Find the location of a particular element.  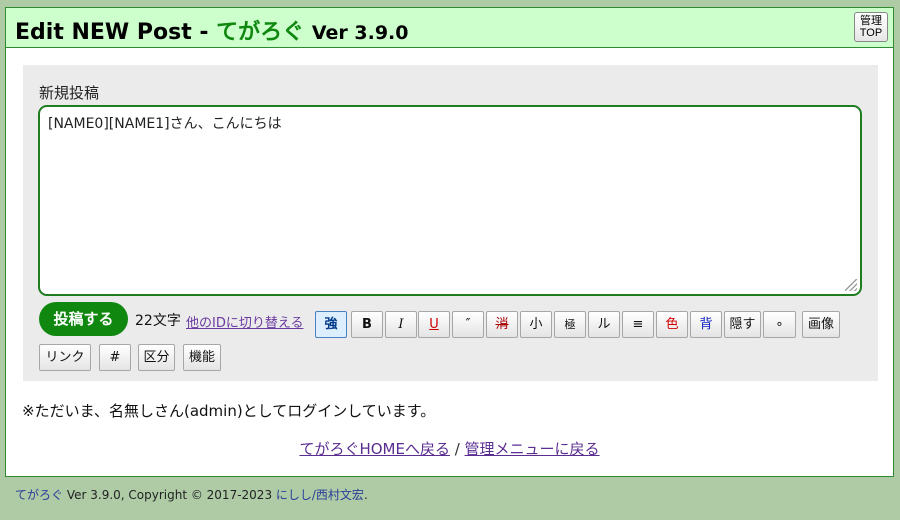

decor-italic-button: I is located at coordinates (401, 324).